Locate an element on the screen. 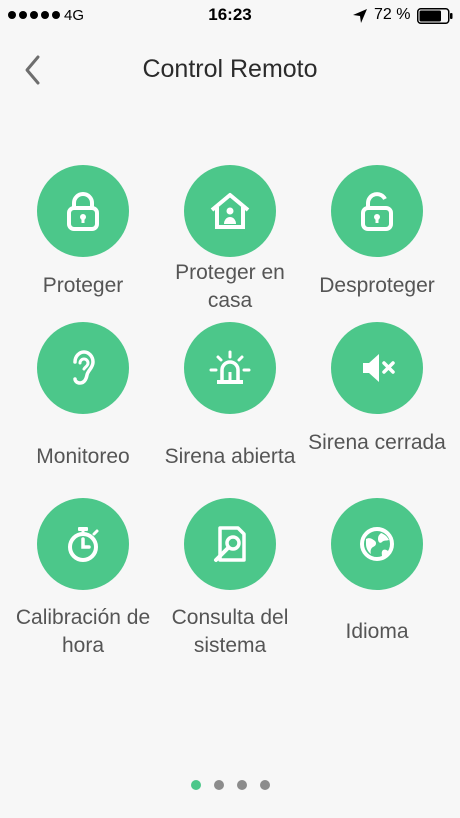 The height and width of the screenshot is (818, 460). unlock-icon is located at coordinates (377, 211).